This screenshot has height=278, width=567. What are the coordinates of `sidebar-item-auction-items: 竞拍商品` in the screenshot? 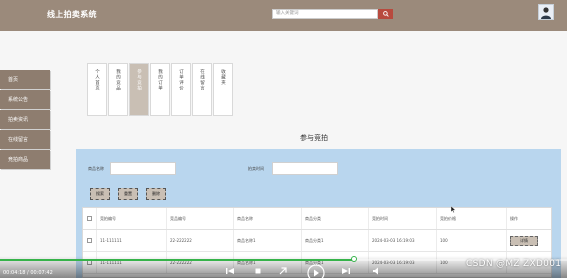 It's located at (25, 159).